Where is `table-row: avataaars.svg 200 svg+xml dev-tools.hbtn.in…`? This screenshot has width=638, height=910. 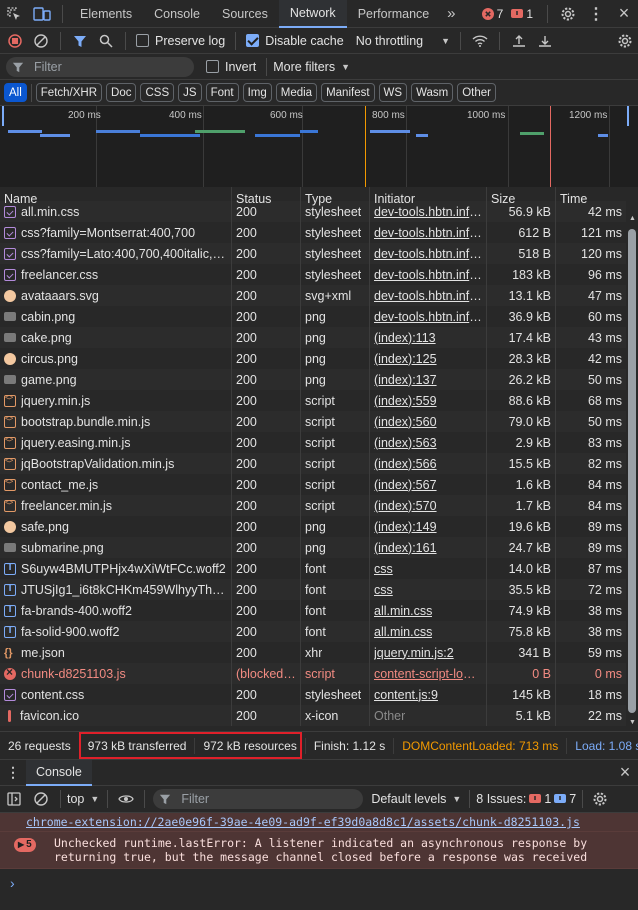
table-row: avataaars.svg 200 svg+xml dev-tools.hbtn.in… is located at coordinates (313, 295).